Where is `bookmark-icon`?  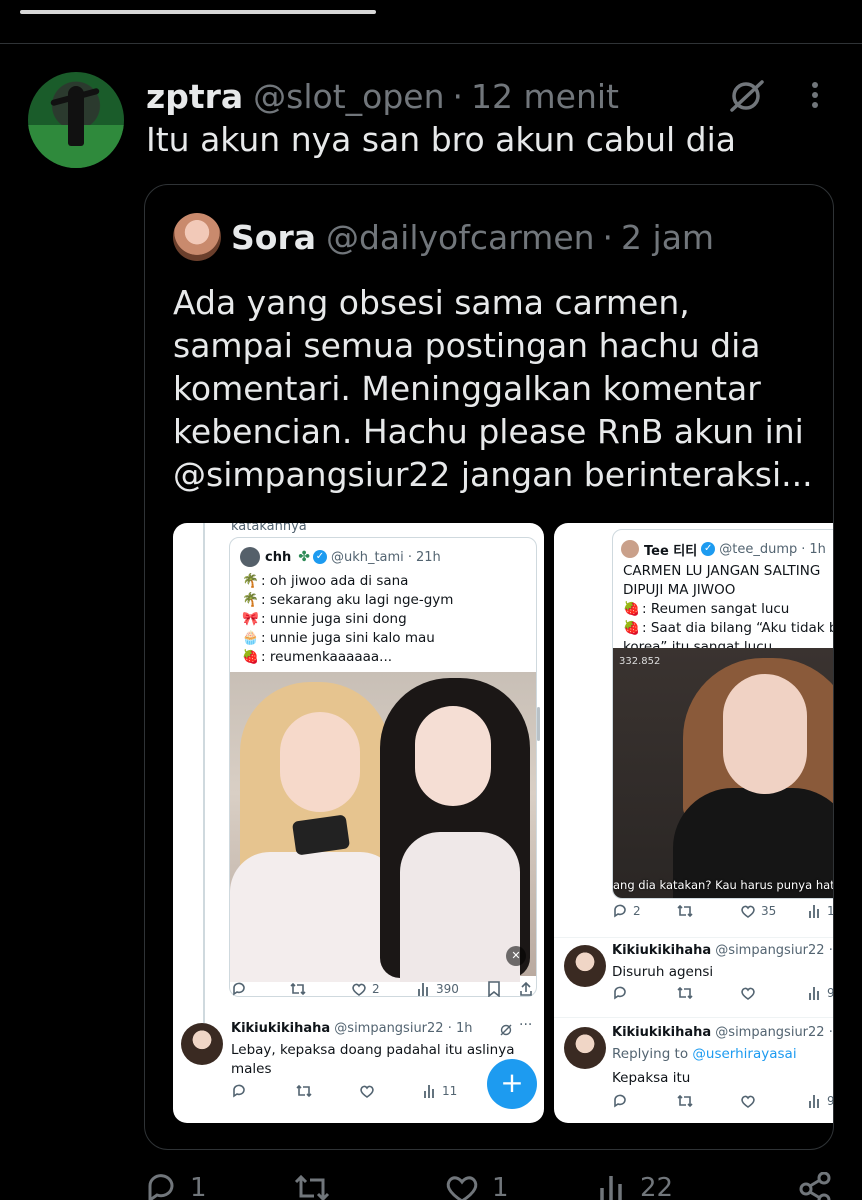 bookmark-icon is located at coordinates (494, 989).